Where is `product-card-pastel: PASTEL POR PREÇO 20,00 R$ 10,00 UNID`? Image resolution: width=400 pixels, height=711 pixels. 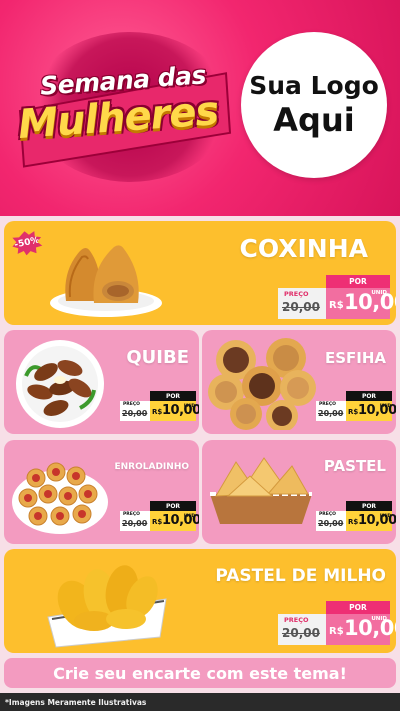 product-card-pastel: PASTEL POR PREÇO 20,00 R$ 10,00 UNID is located at coordinates (299, 492).